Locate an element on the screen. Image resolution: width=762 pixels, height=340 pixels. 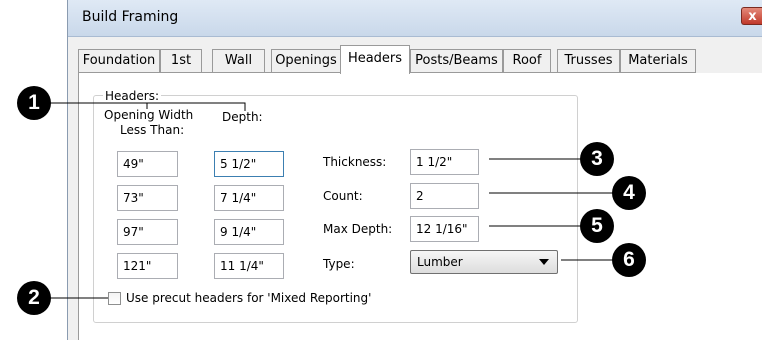
callout-2: 2 is located at coordinates (34, 298).